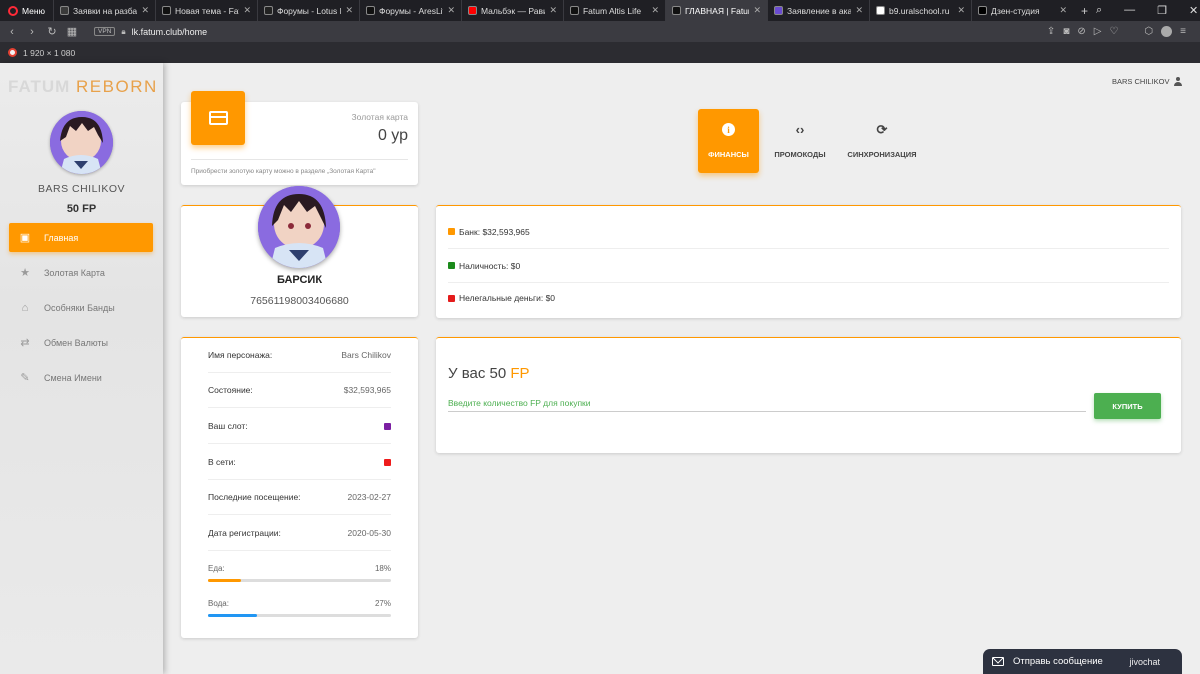  I want to click on water-progress-track, so click(299, 615).